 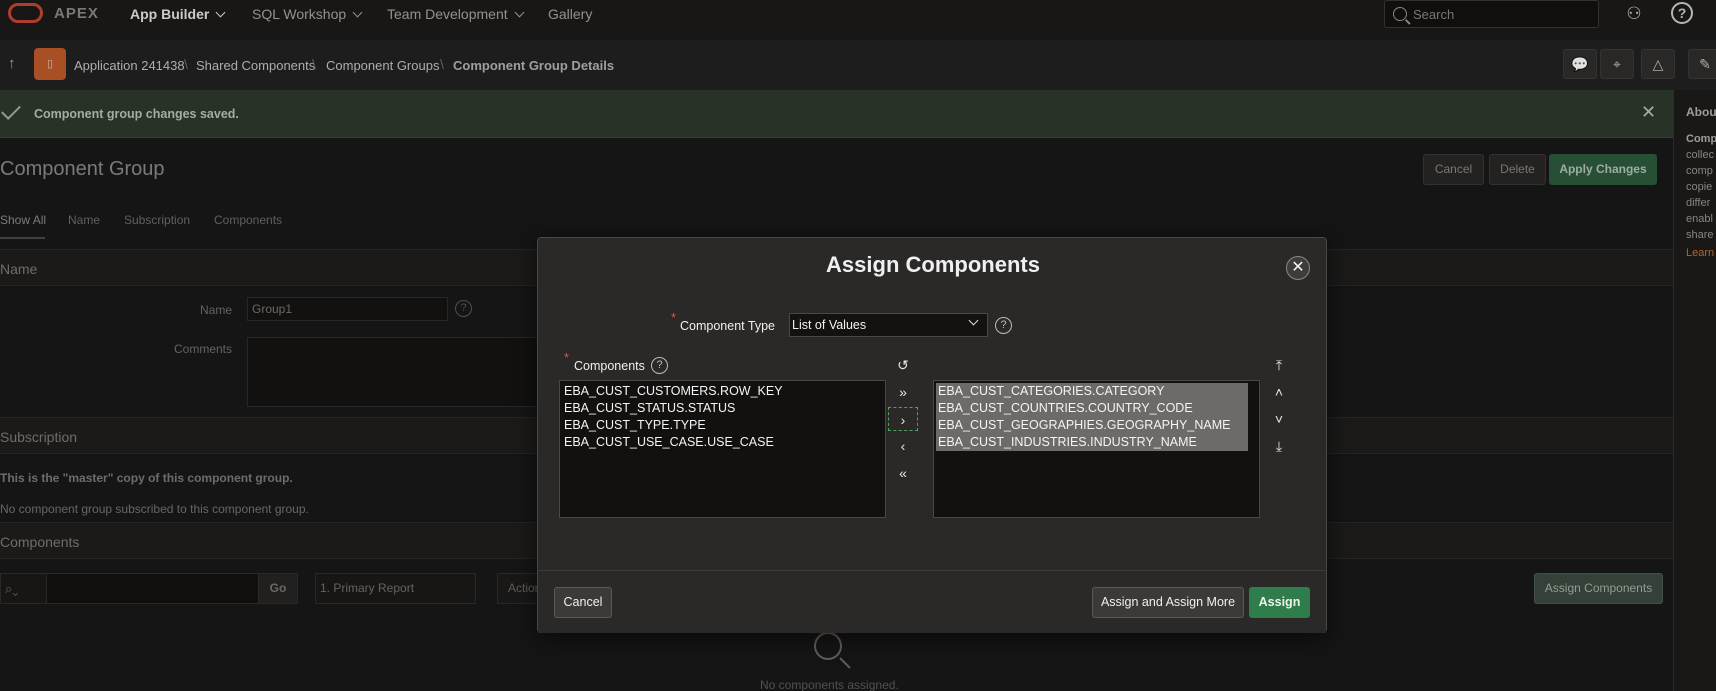 I want to click on close-icon: ✕, so click(x=1298, y=268).